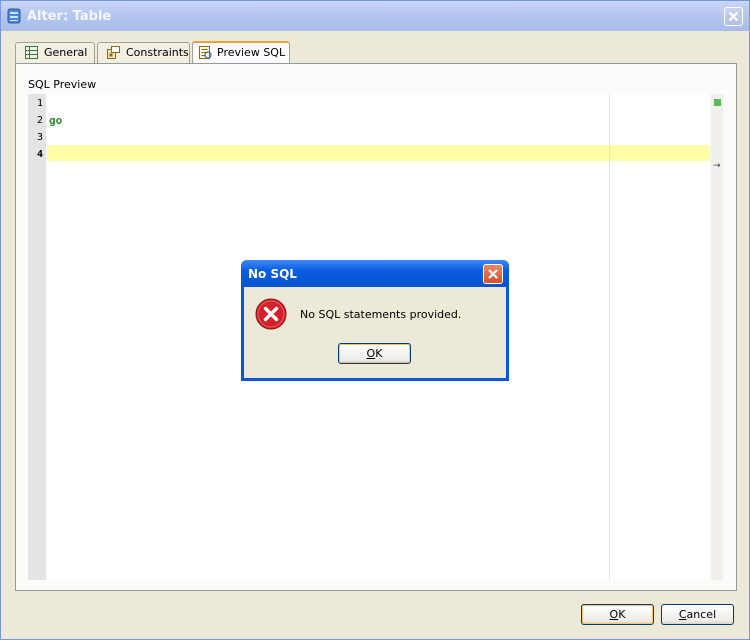 This screenshot has width=750, height=640. I want to click on tab-preview-sql: Preview SQL, so click(241, 52).